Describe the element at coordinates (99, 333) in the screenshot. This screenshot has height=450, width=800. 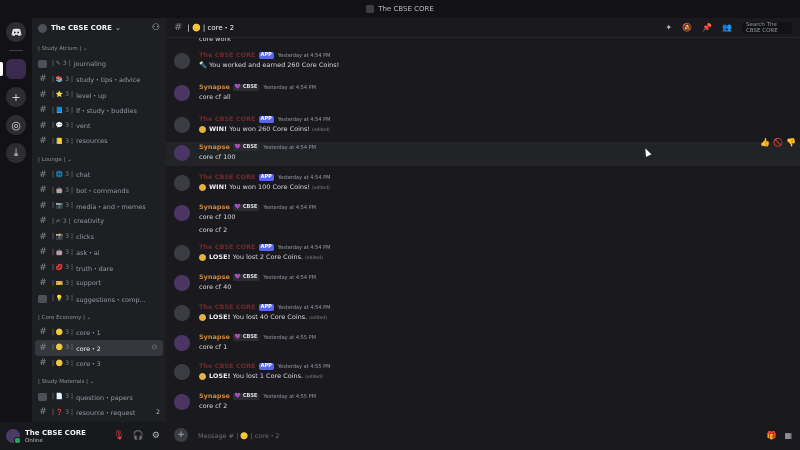
I see `sidebar-channel-core-1: # | 🪙 3 | core・1` at that location.